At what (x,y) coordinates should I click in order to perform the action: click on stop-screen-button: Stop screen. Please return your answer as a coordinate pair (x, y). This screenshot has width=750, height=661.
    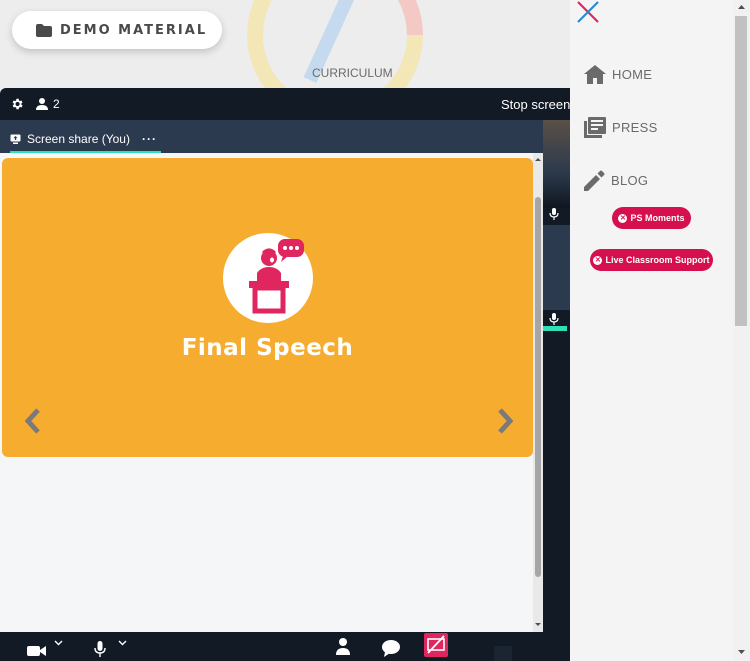
    Looking at the image, I should click on (535, 104).